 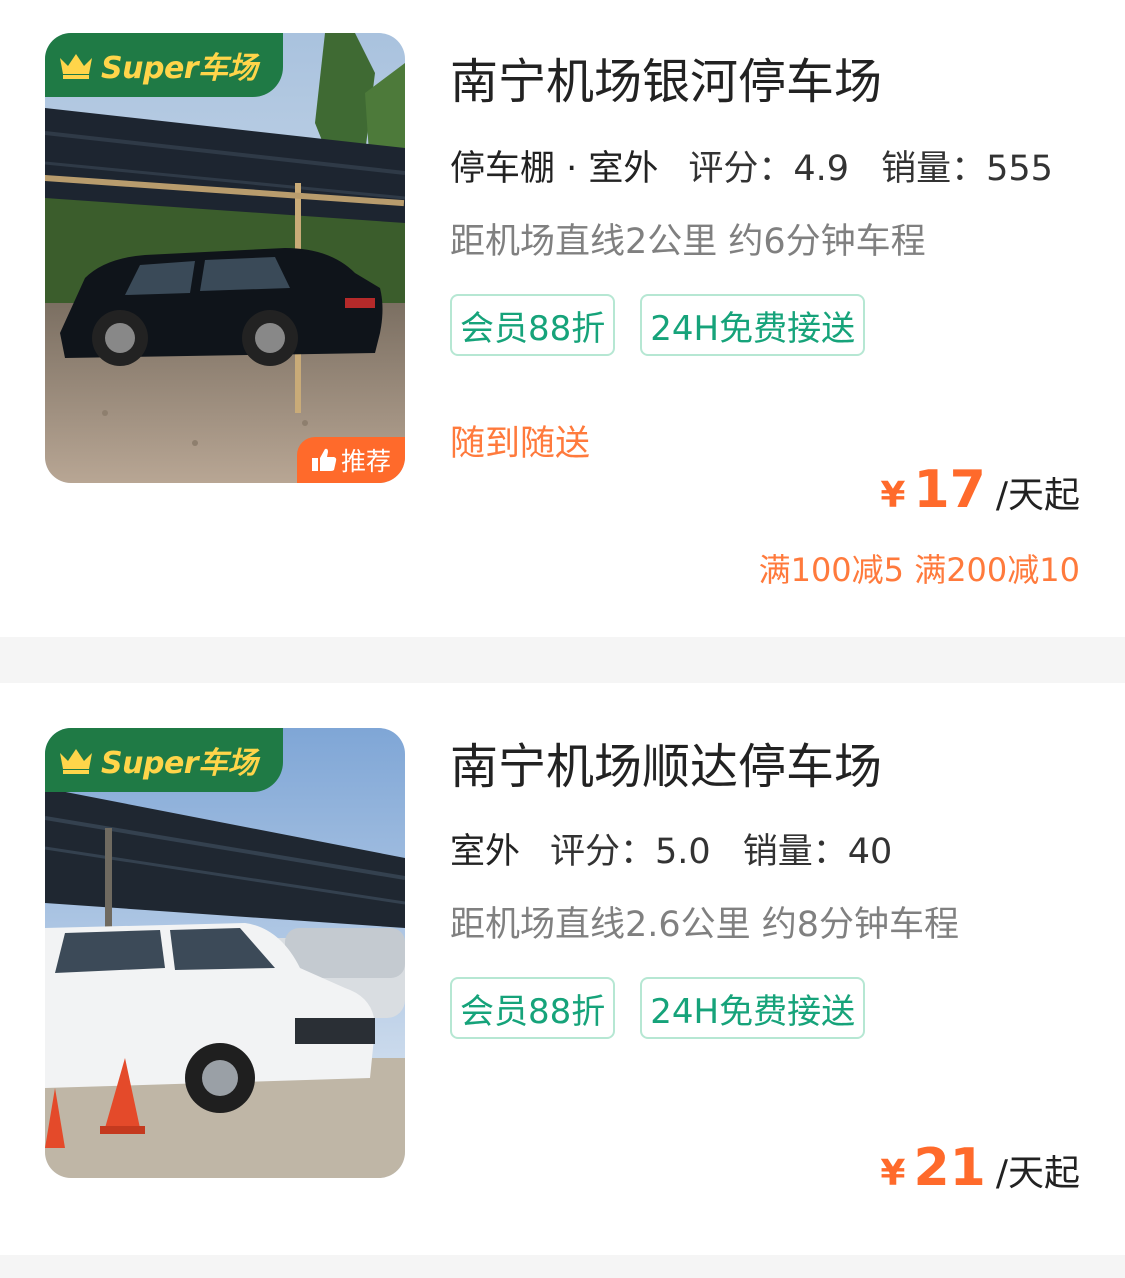 I want to click on lot-photo: Super车场, so click(x=225, y=953).